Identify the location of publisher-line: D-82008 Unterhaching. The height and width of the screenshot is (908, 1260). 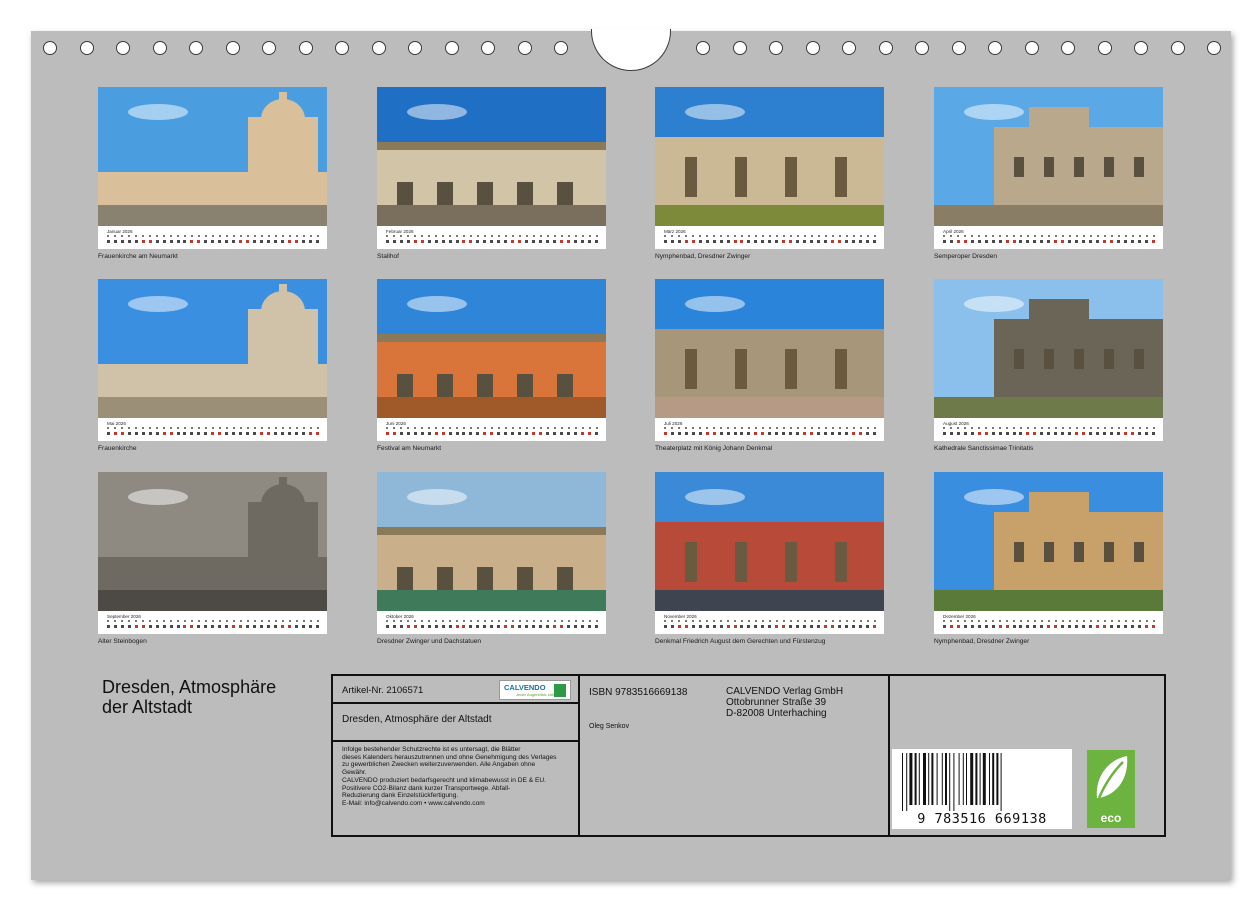
(776, 713).